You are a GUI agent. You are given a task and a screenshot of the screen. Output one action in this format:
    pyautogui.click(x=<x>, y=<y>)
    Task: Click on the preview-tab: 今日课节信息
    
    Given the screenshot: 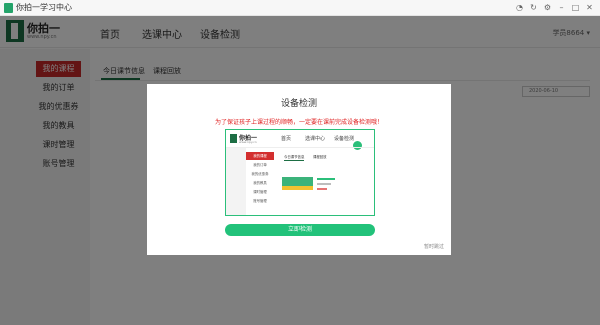 What is the action you would take?
    pyautogui.click(x=294, y=157)
    